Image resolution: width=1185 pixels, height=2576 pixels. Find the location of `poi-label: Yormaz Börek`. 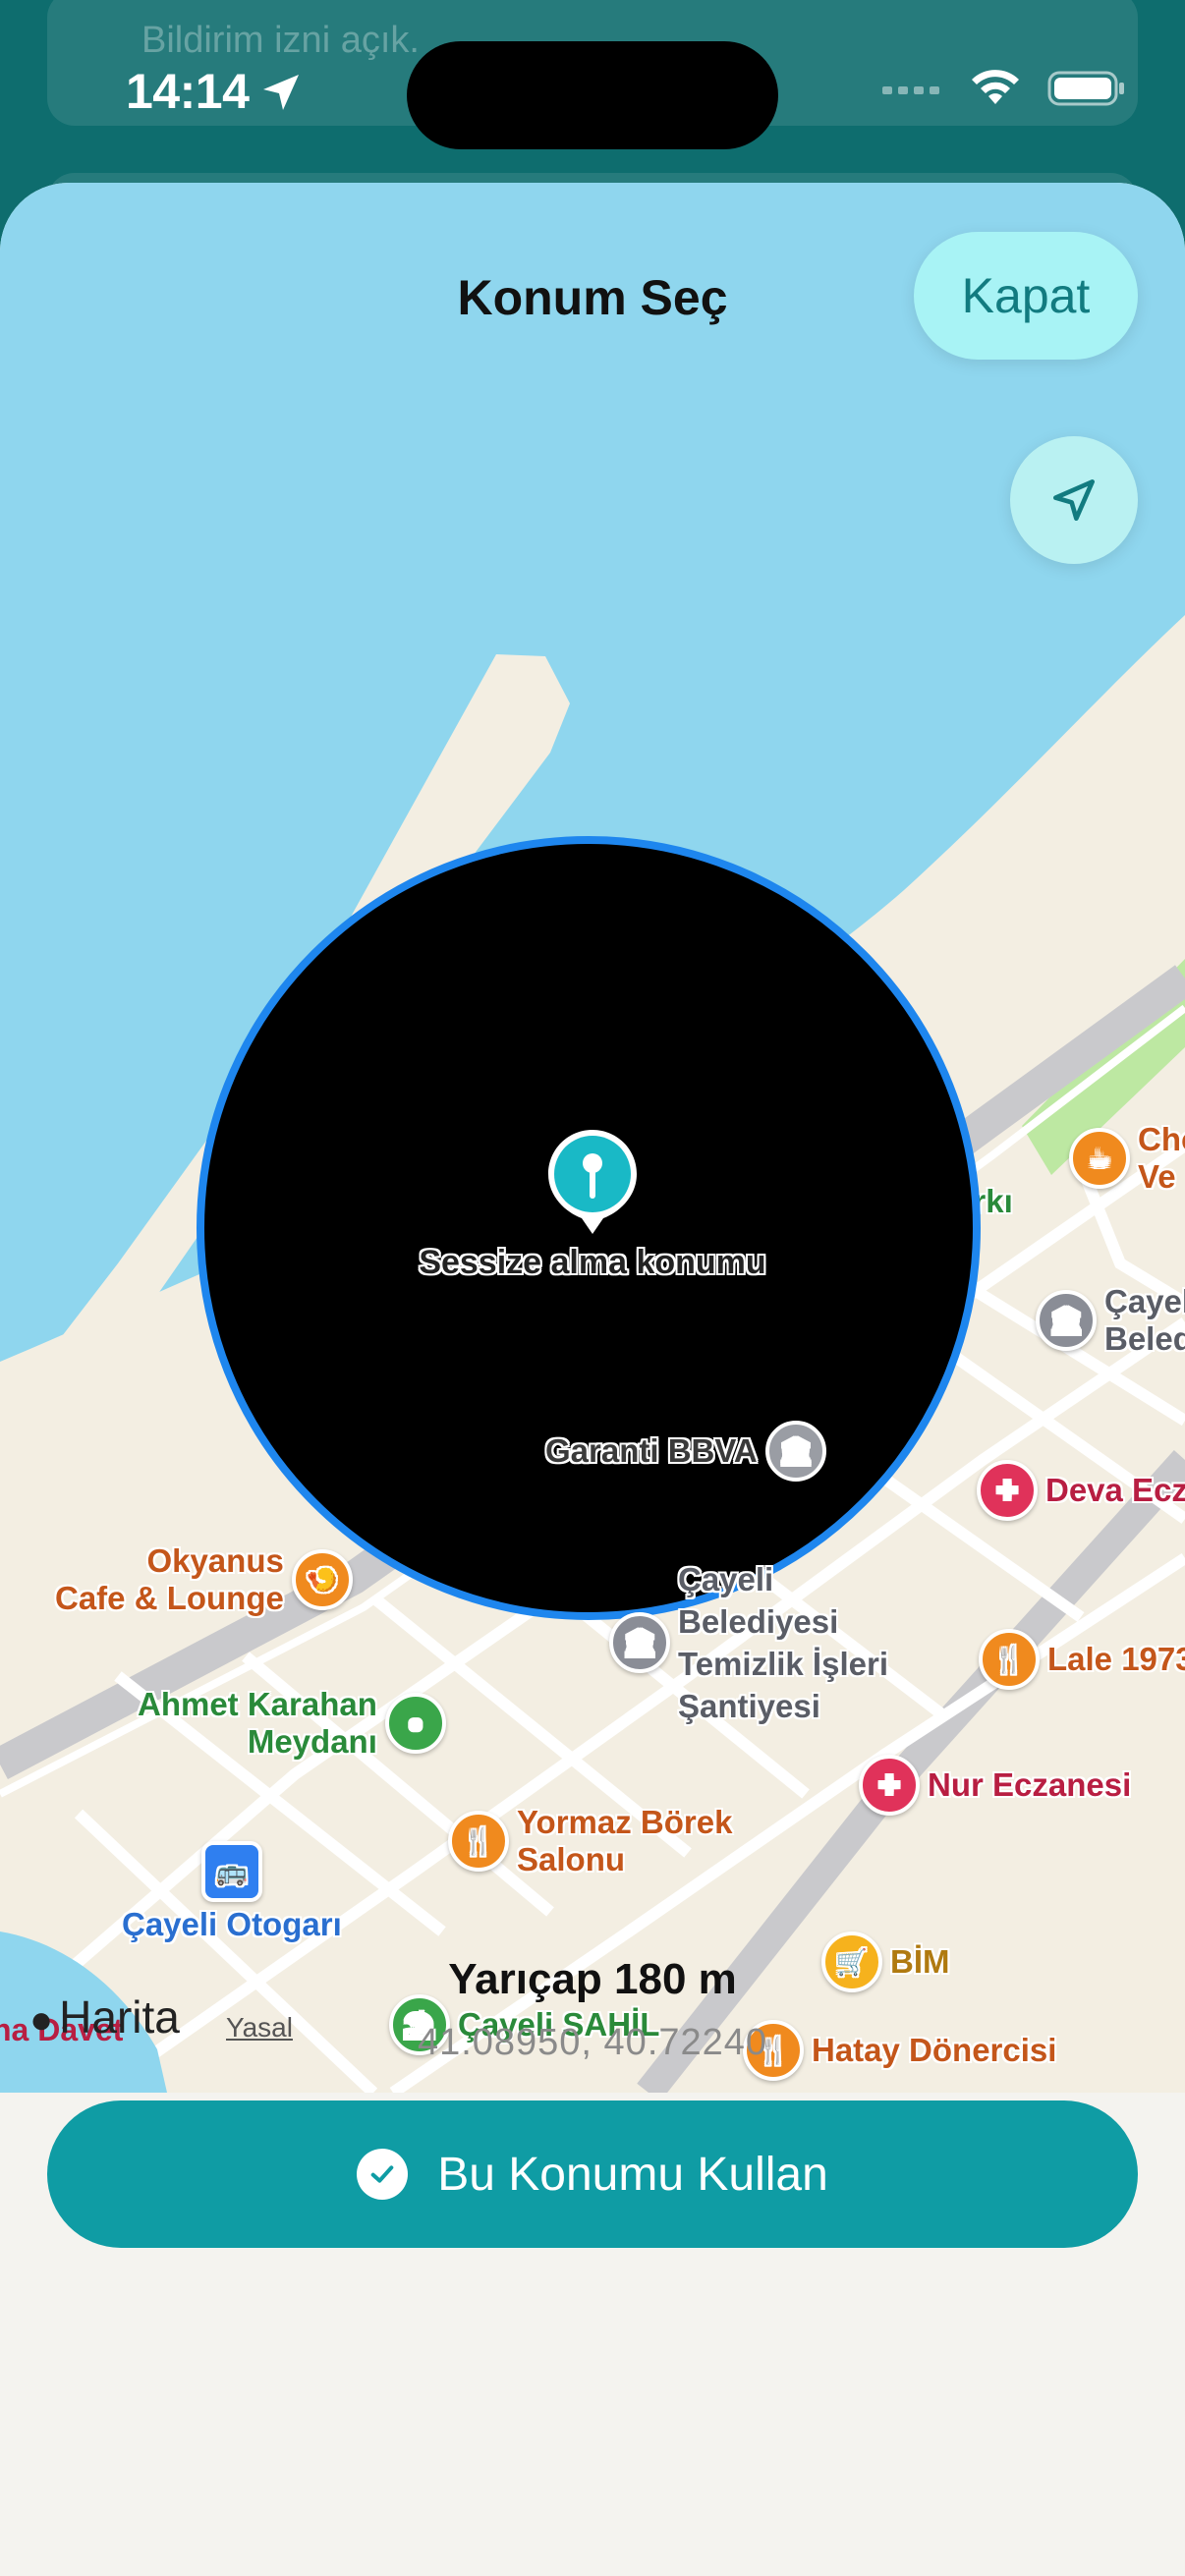

poi-label: Yormaz Börek is located at coordinates (625, 1822).